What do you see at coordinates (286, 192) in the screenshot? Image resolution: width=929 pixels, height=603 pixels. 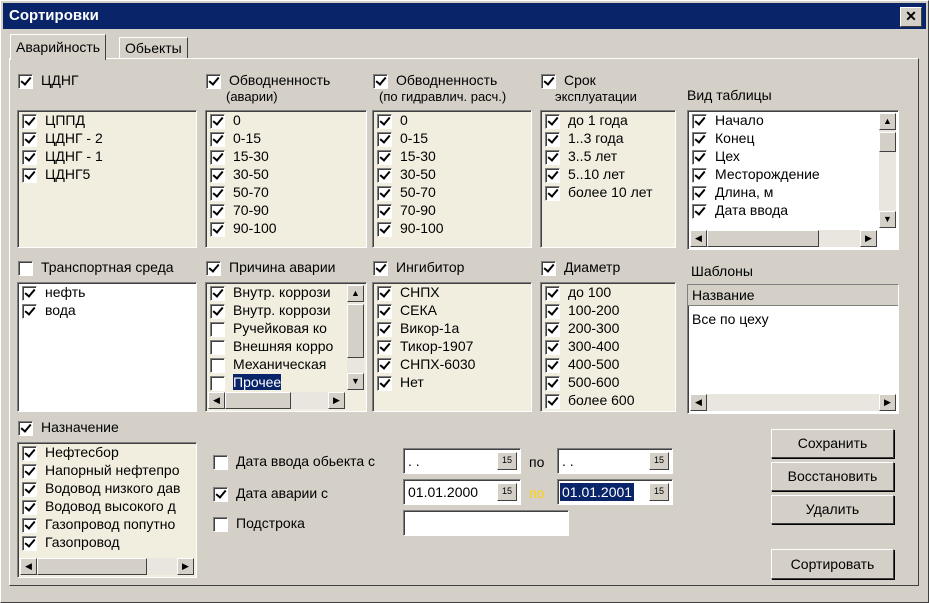 I see `water1-list-item: 50-70` at bounding box center [286, 192].